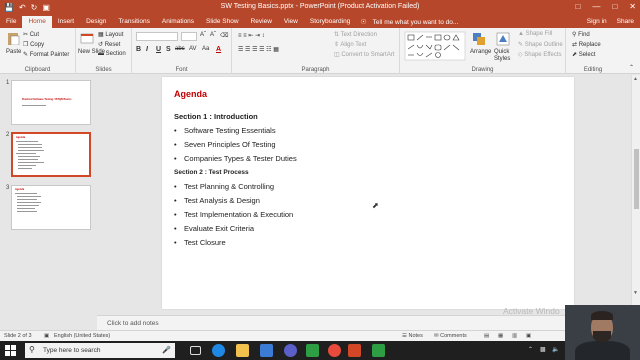 This screenshot has height=360, width=640. Describe the element at coordinates (109, 44) in the screenshot. I see `reset-button: ↺ Reset` at that location.